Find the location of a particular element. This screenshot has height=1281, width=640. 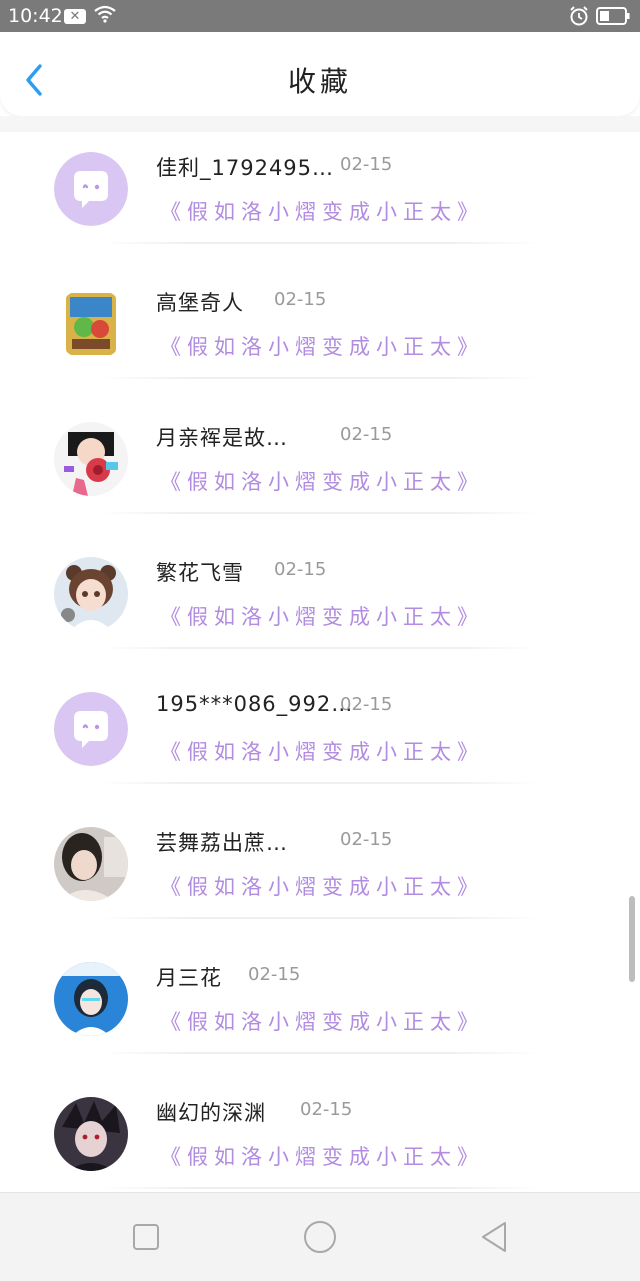

system-nav-bar is located at coordinates (320, 1236).